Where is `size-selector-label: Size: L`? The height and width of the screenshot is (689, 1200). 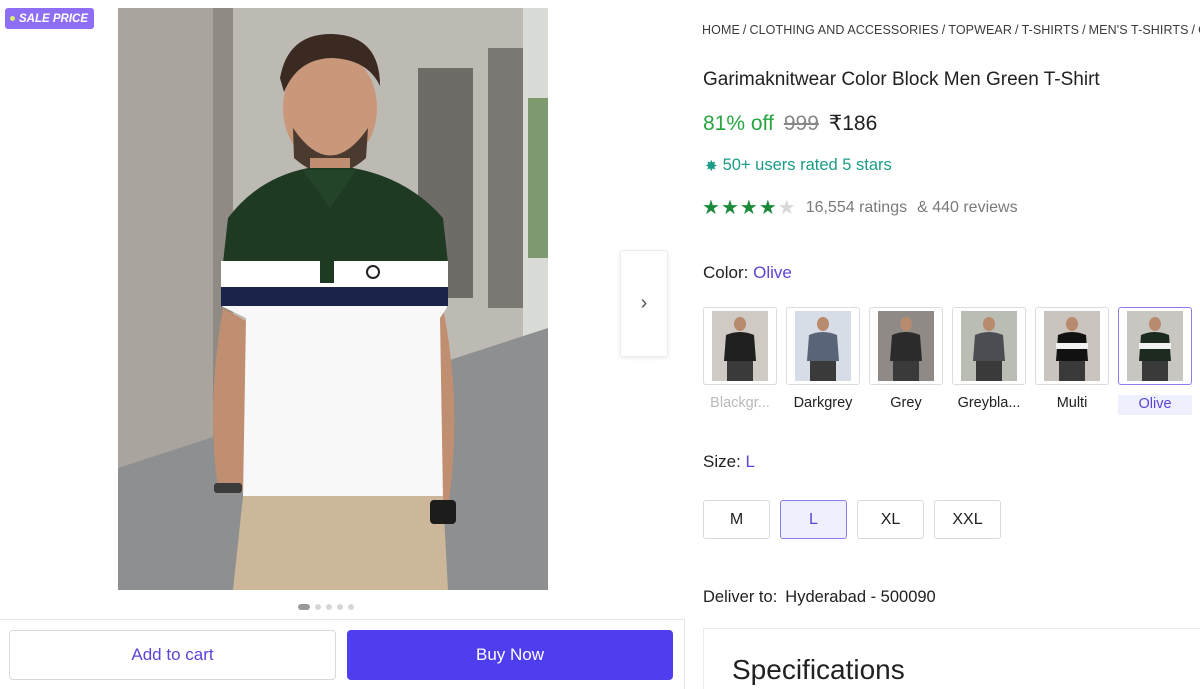
size-selector-label: Size: L is located at coordinates (729, 461).